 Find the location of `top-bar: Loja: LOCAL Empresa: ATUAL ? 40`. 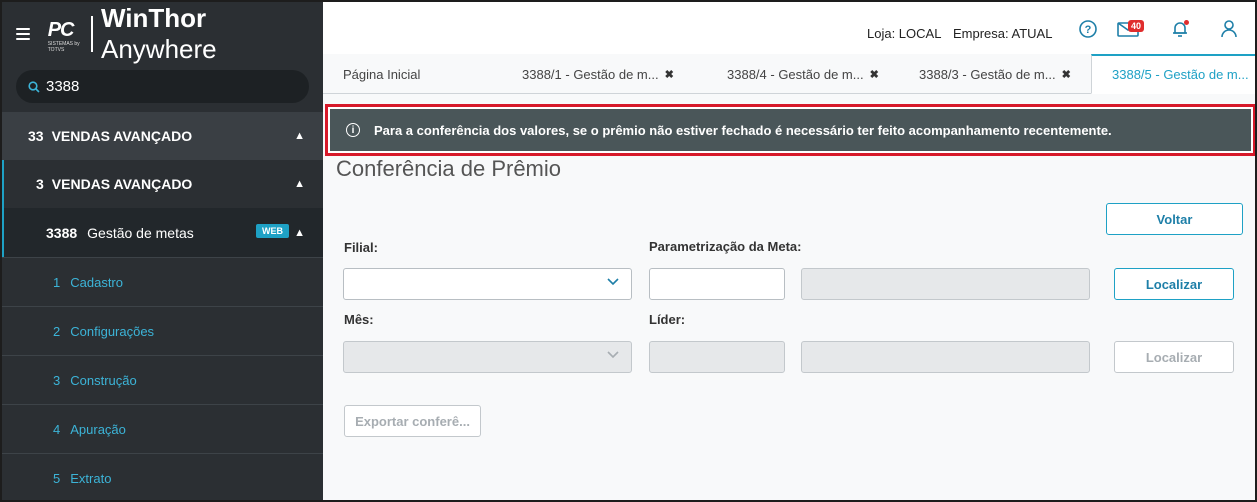

top-bar: Loja: LOCAL Empresa: ATUAL ? 40 is located at coordinates (789, 28).